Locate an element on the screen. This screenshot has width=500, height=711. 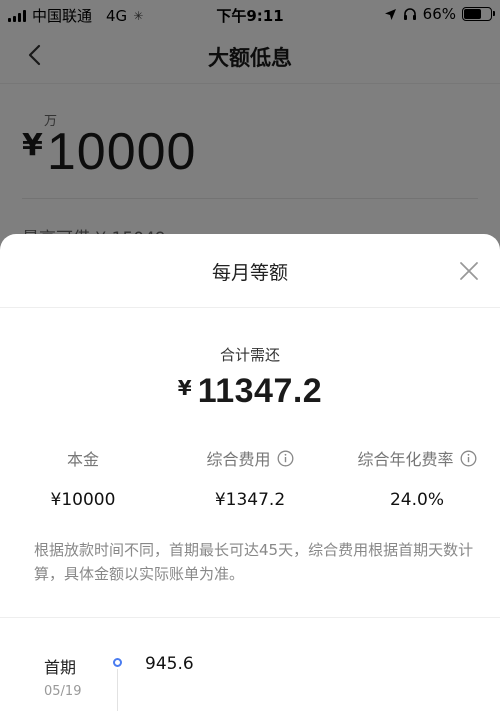
close-icon is located at coordinates (469, 271).